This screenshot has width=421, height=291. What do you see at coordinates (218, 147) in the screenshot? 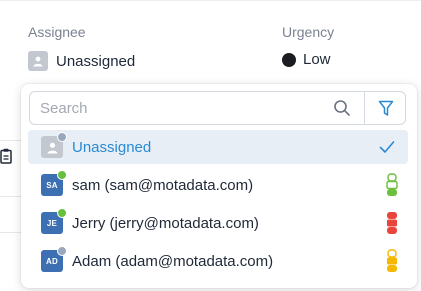
I see `list-item-unassigned: Unassigned` at bounding box center [218, 147].